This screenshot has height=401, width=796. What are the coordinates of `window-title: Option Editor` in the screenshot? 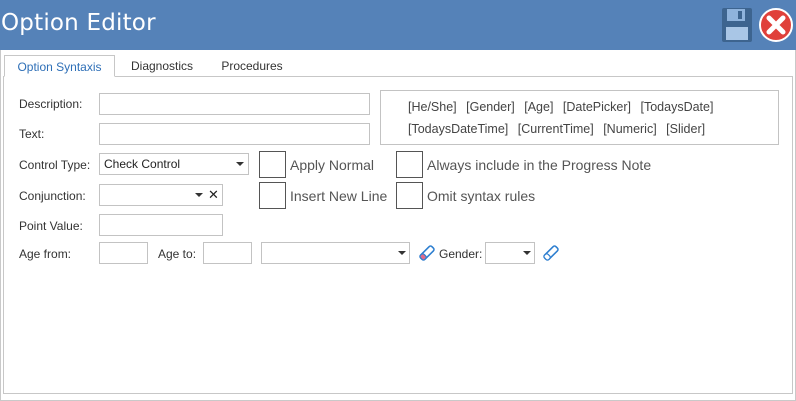 It's located at (78, 23).